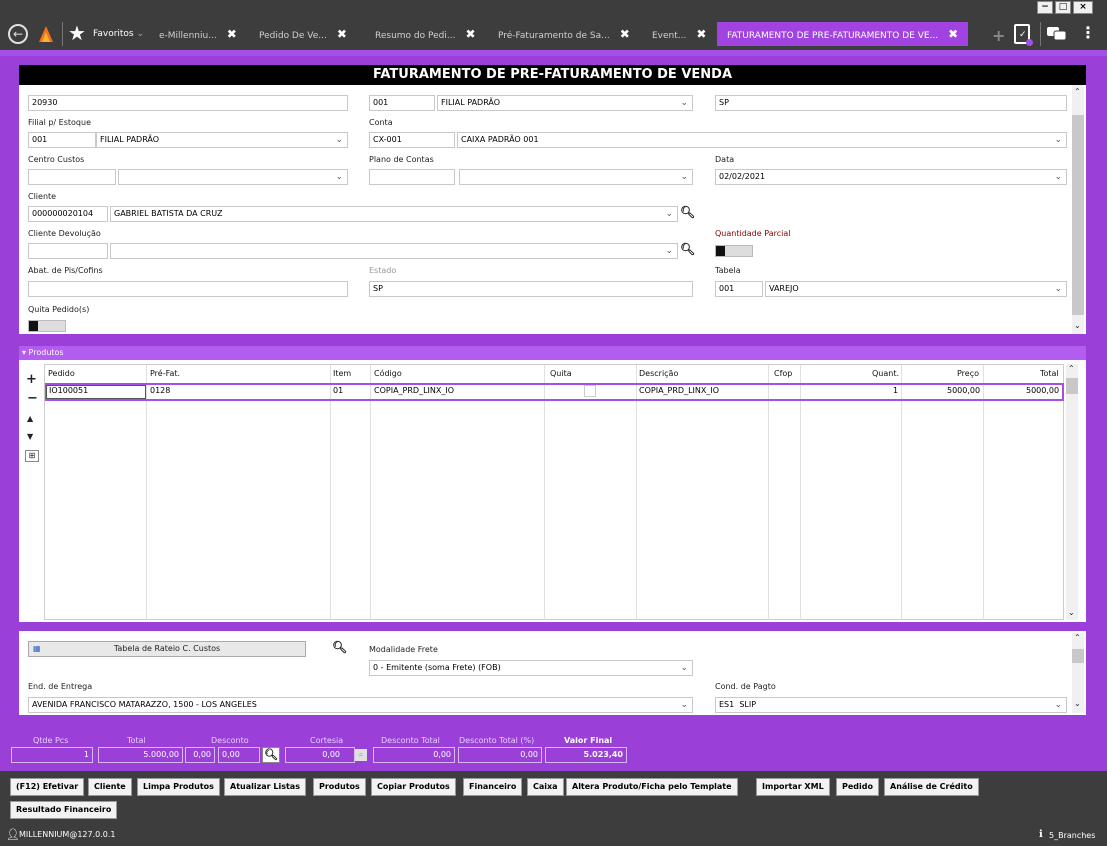 This screenshot has width=1107, height=846. I want to click on resultado-financeiro-button: Resultado Financeiro, so click(64, 810).